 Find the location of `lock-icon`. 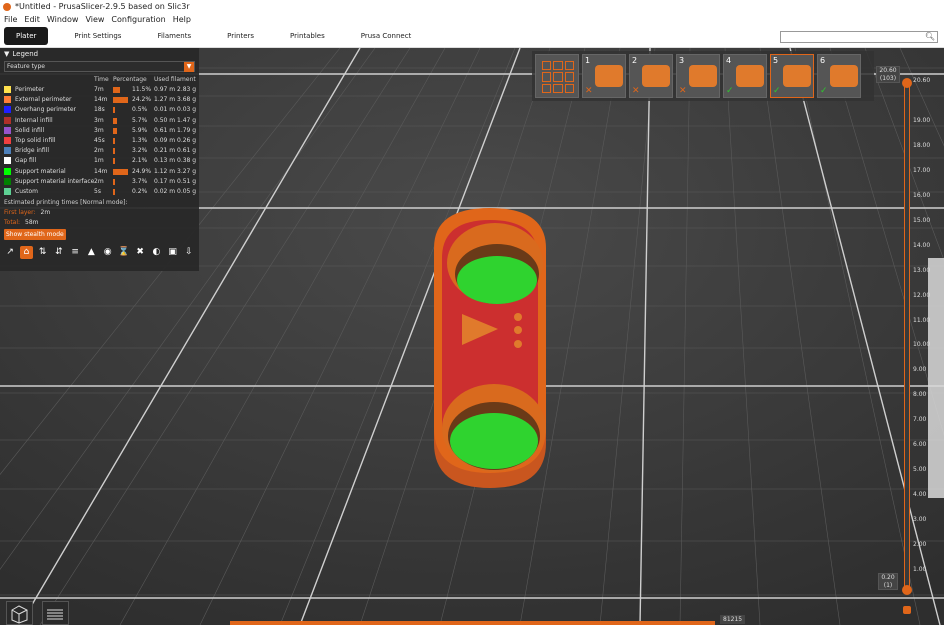

lock-icon is located at coordinates (907, 610).